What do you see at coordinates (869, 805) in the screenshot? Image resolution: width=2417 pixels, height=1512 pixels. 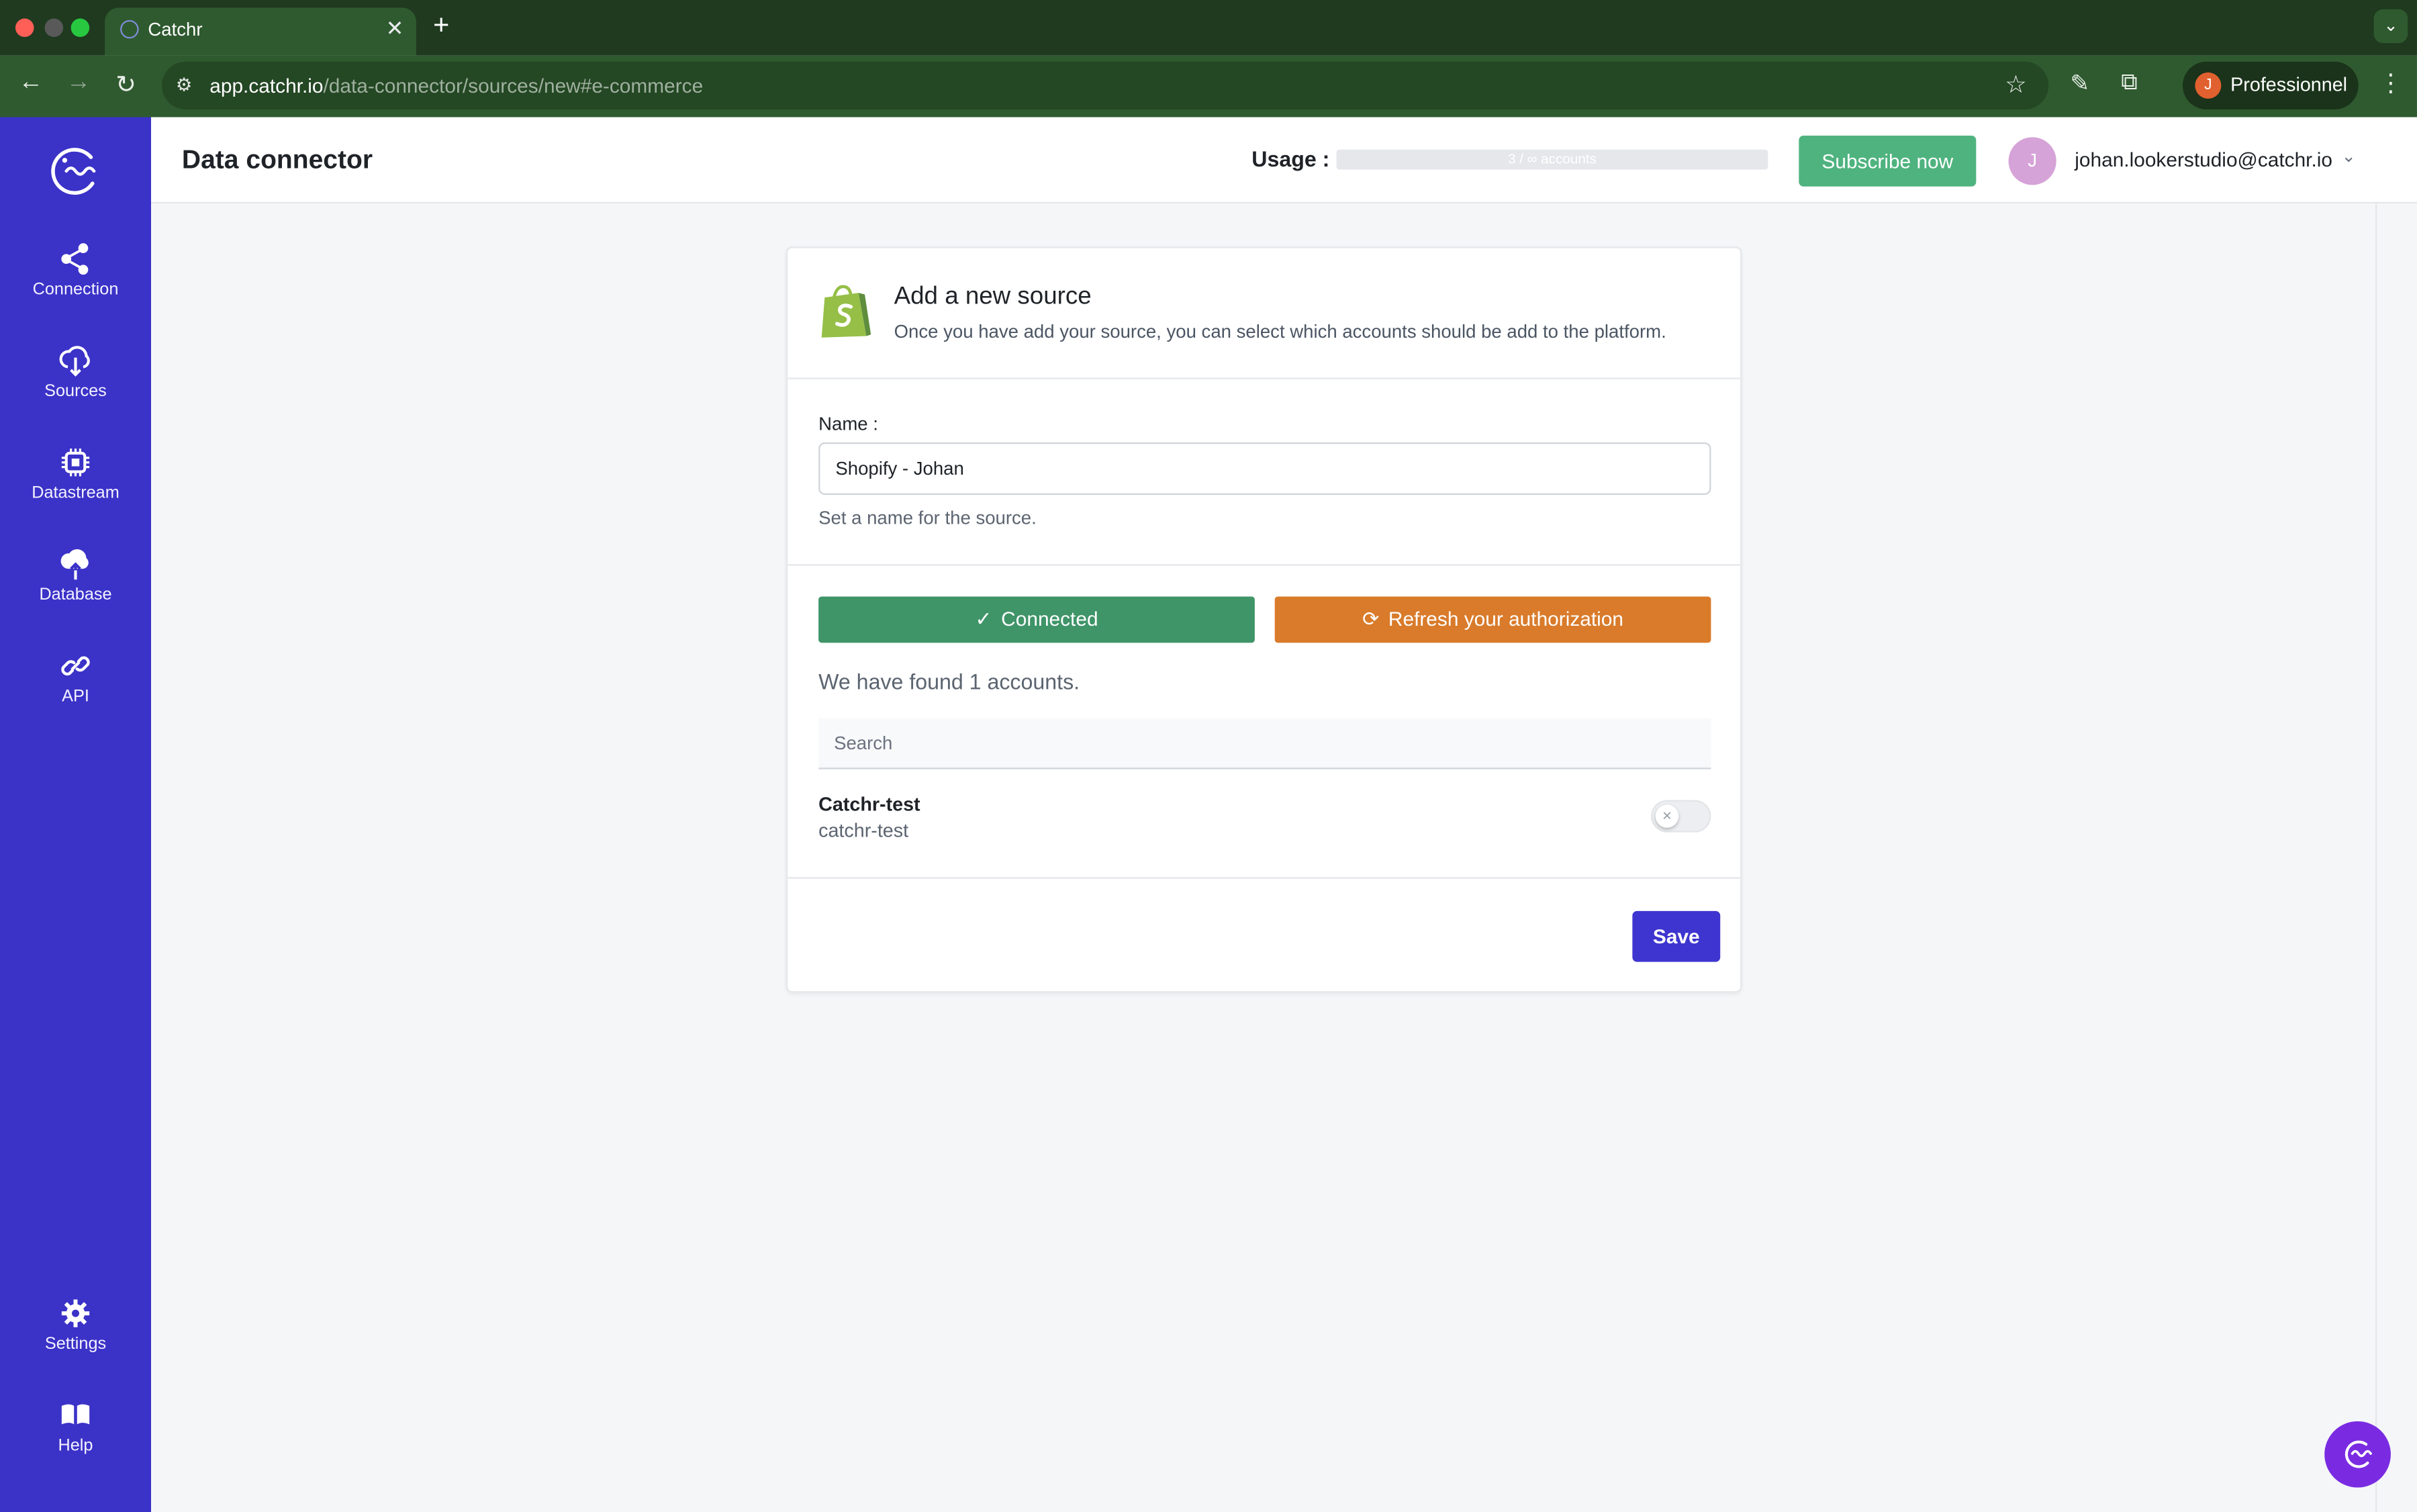 I see `account-name: Catchr-test` at bounding box center [869, 805].